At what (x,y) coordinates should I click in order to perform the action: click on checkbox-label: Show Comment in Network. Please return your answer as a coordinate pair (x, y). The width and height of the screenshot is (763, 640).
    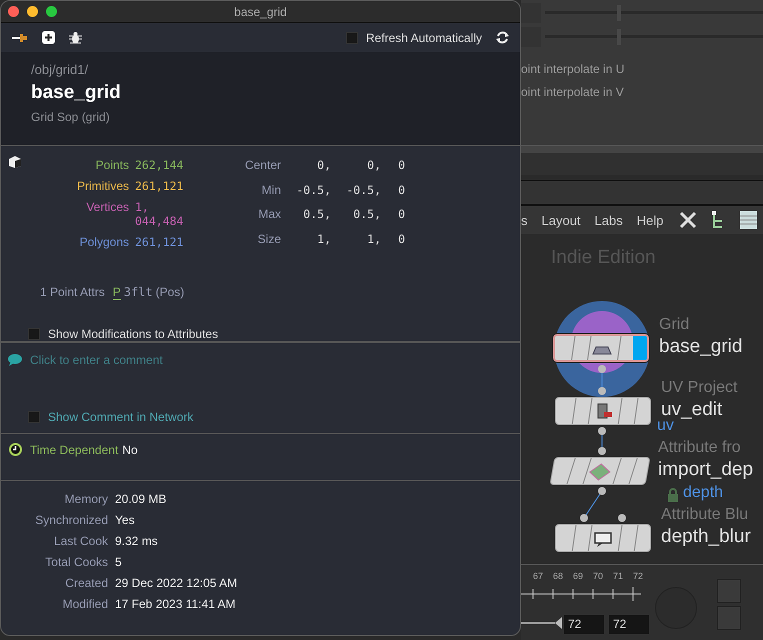
    Looking at the image, I should click on (121, 417).